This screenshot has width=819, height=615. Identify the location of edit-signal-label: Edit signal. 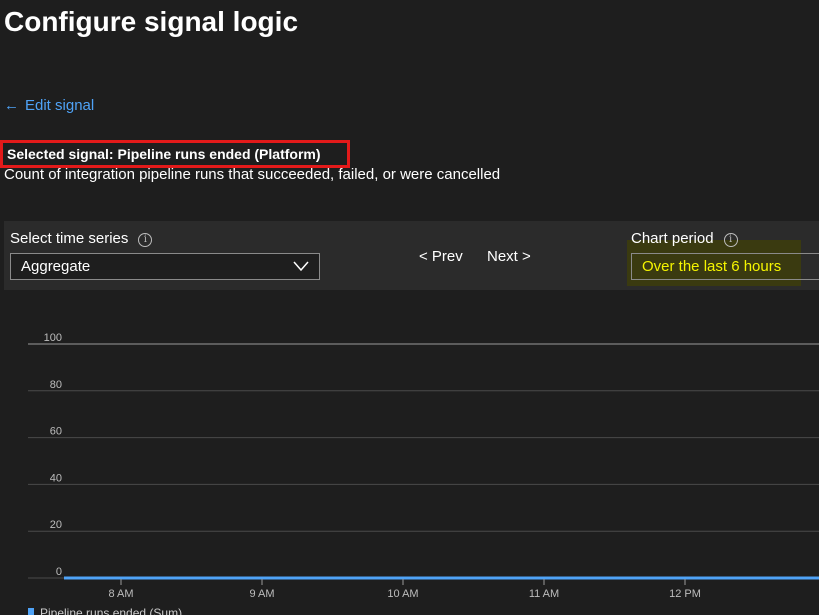
(60, 105).